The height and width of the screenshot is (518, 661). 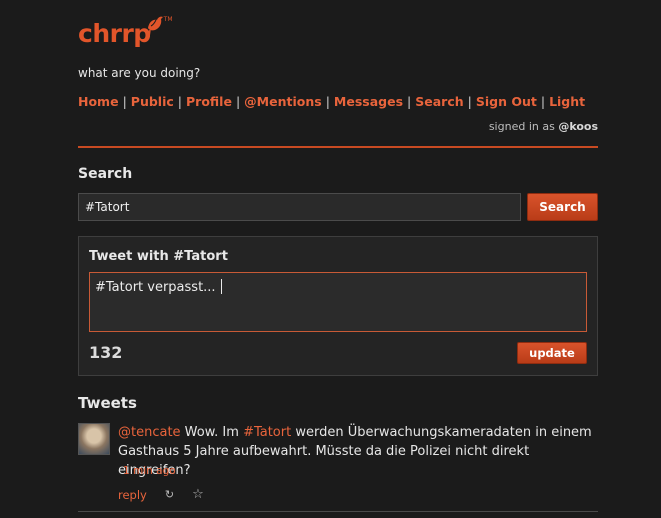 I want to click on hashtag-link: #Tatort, so click(x=267, y=432).